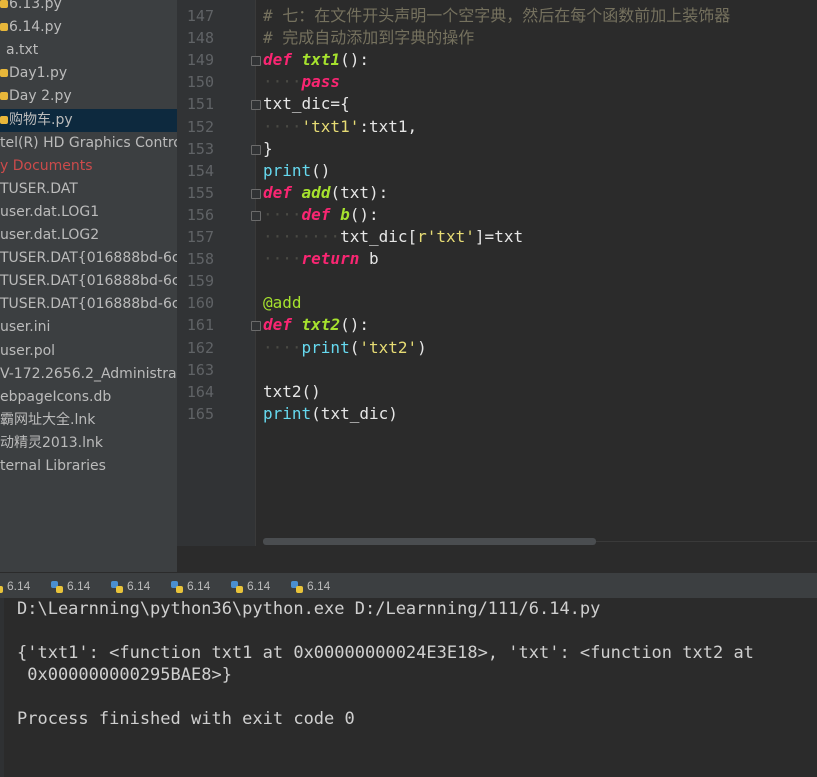 This screenshot has width=817, height=777. Describe the element at coordinates (321, 325) in the screenshot. I see `code-token: txt2` at that location.